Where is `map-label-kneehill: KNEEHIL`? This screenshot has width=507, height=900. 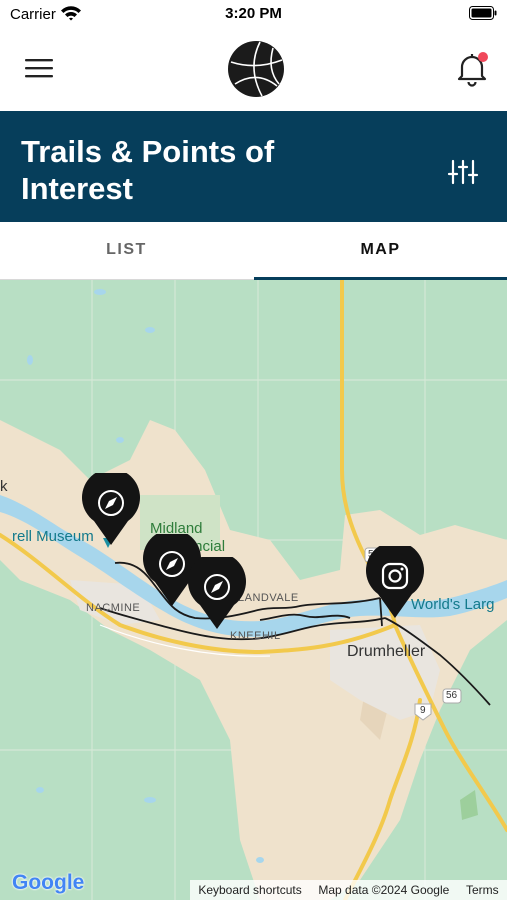
map-label-kneehill: KNEEHIL is located at coordinates (255, 636).